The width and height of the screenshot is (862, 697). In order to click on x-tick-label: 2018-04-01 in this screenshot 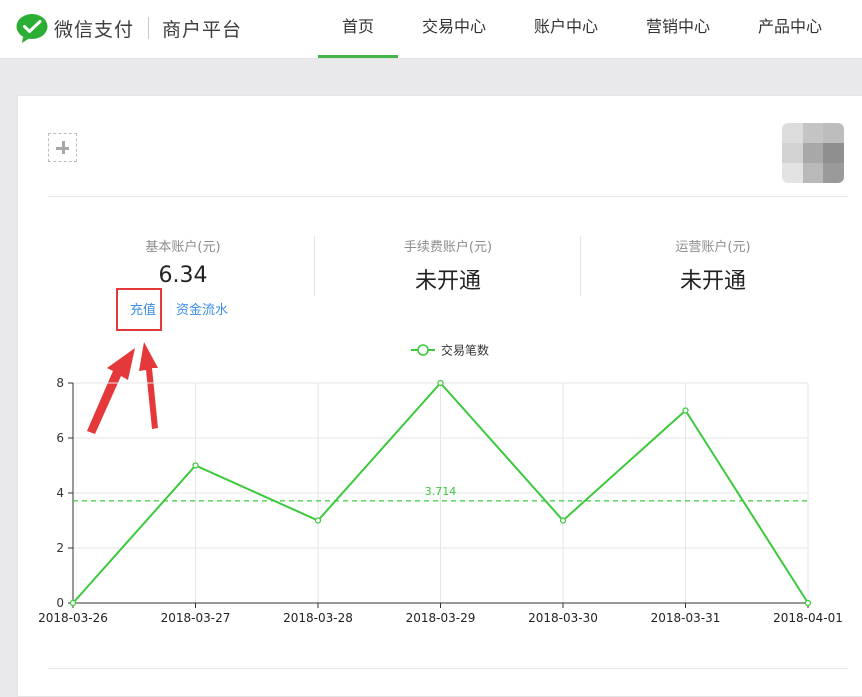, I will do `click(808, 618)`.